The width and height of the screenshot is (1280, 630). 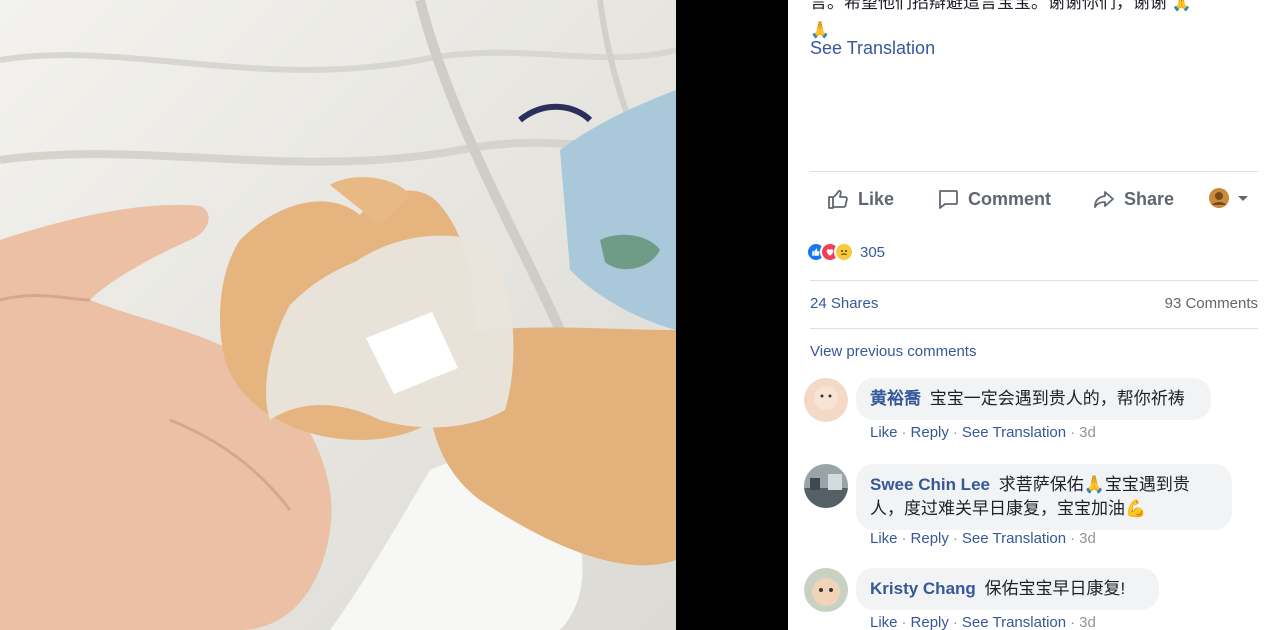 I want to click on muscle-emoji: 💪, so click(x=1136, y=508).